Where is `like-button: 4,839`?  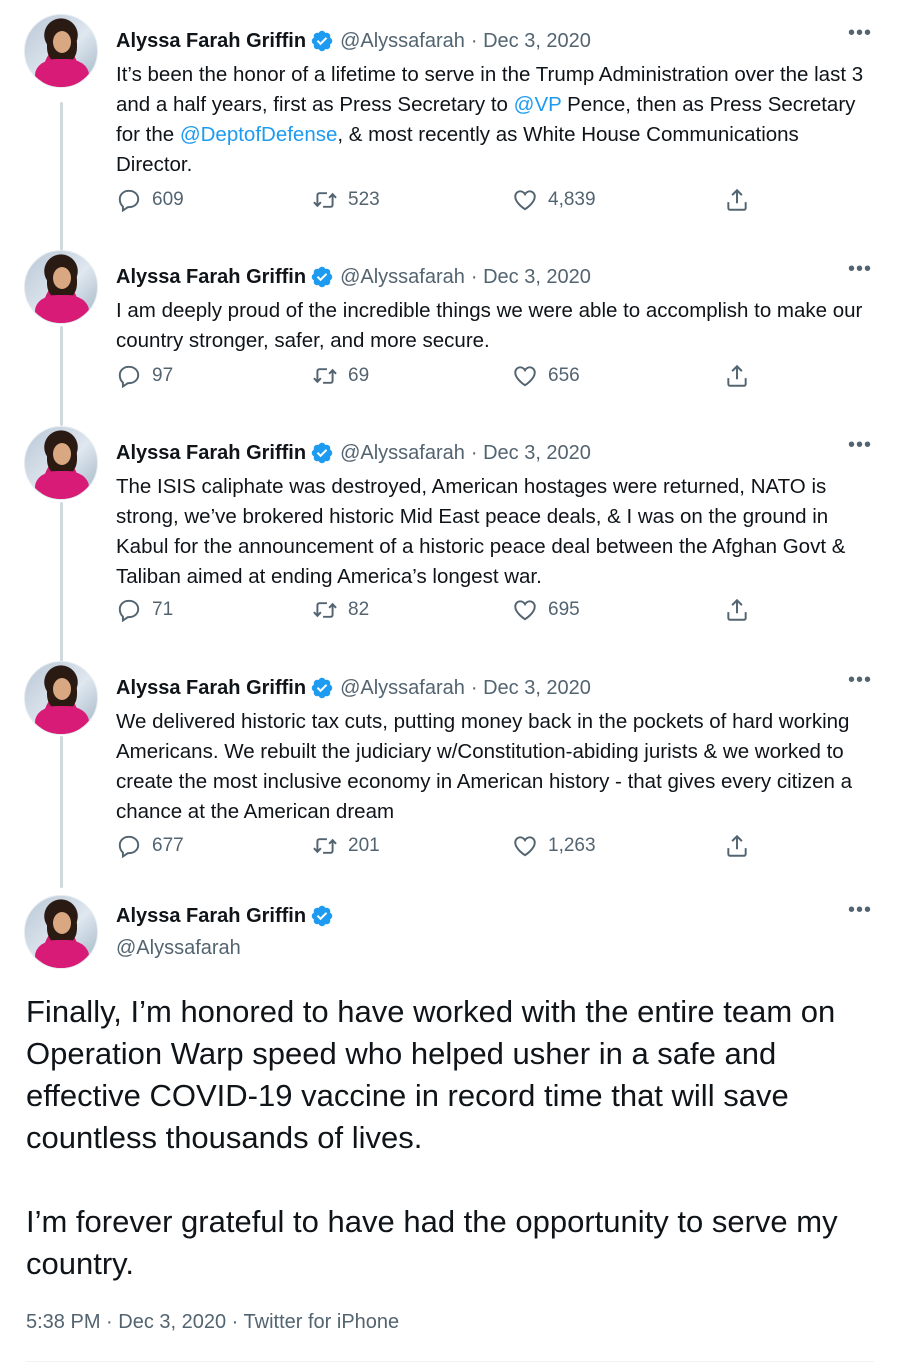 like-button: 4,839 is located at coordinates (554, 200).